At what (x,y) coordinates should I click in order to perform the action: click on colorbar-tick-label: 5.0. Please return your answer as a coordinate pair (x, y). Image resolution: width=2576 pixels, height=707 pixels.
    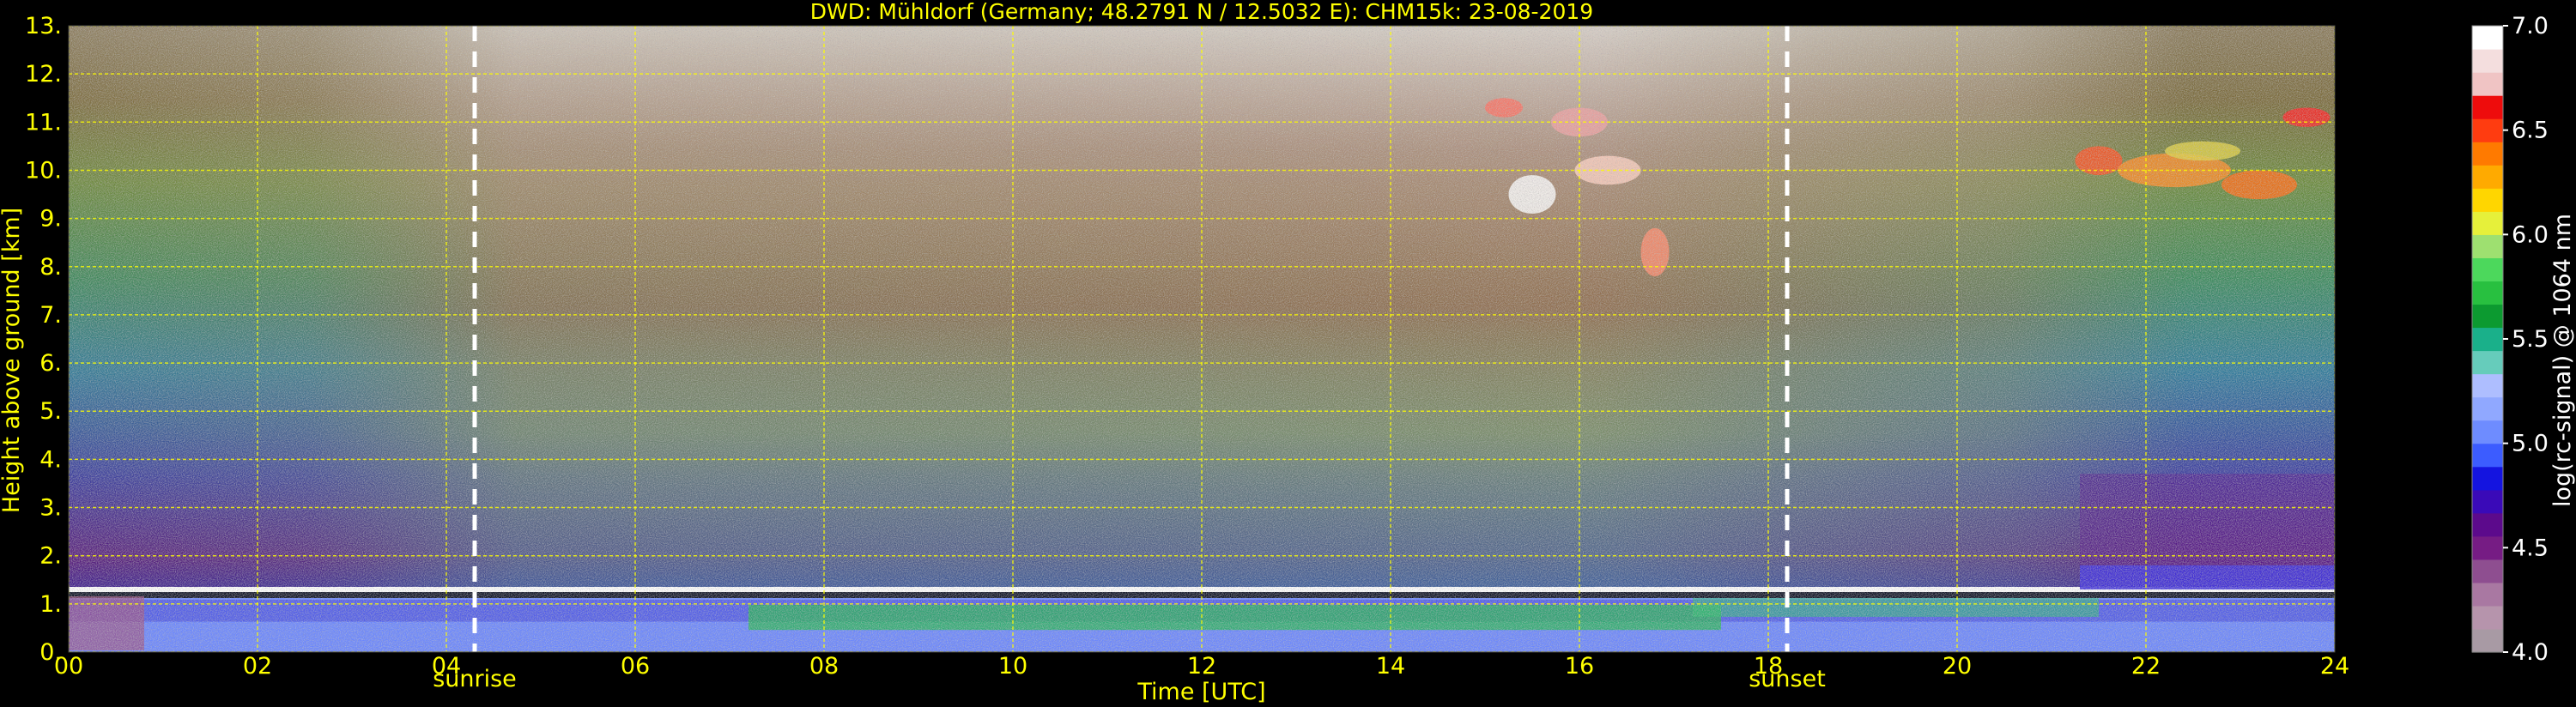
    Looking at the image, I should click on (2530, 444).